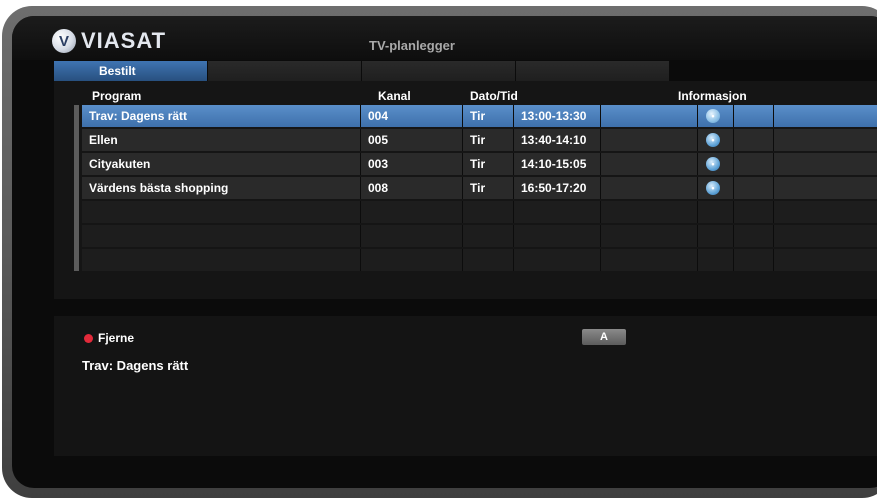 This screenshot has height=498, width=877. I want to click on selected-program-title: Trav: Dagens rätt, so click(135, 365).